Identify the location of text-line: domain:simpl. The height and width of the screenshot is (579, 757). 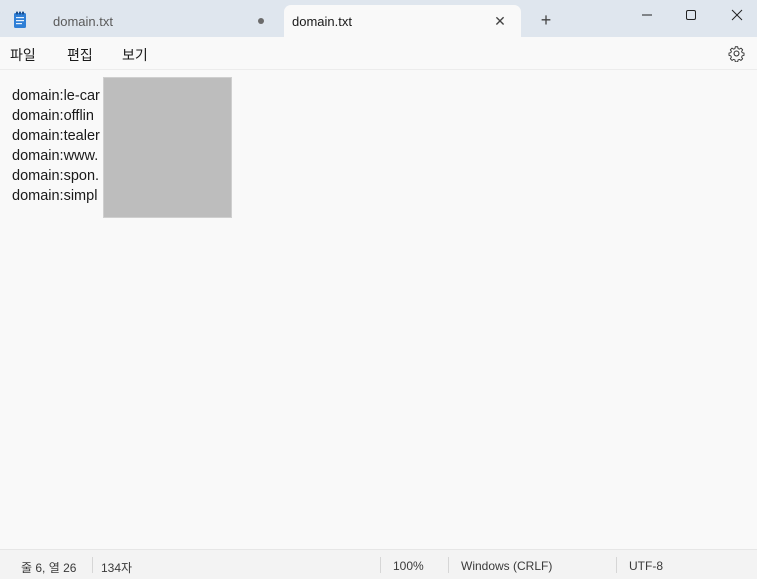
(55, 196).